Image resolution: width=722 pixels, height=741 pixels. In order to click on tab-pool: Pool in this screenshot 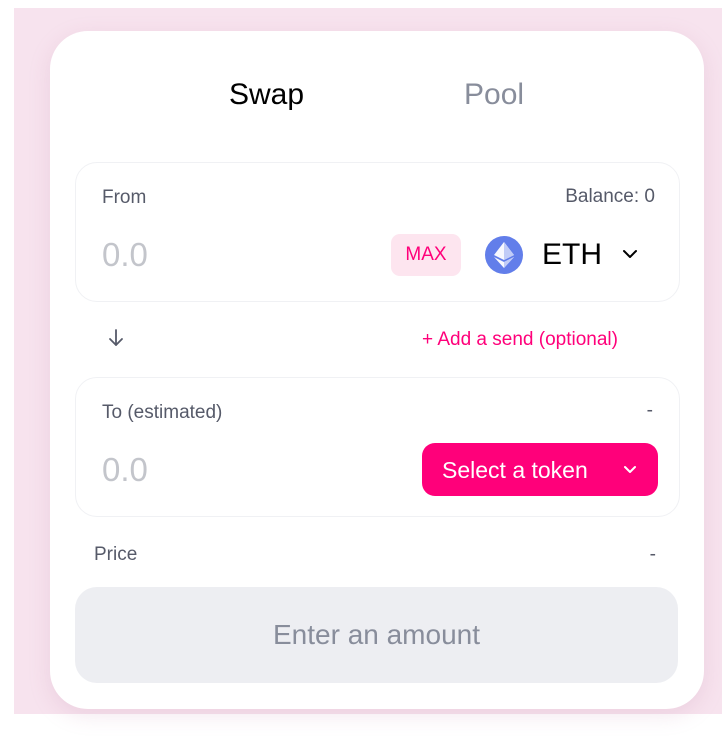, I will do `click(494, 95)`.